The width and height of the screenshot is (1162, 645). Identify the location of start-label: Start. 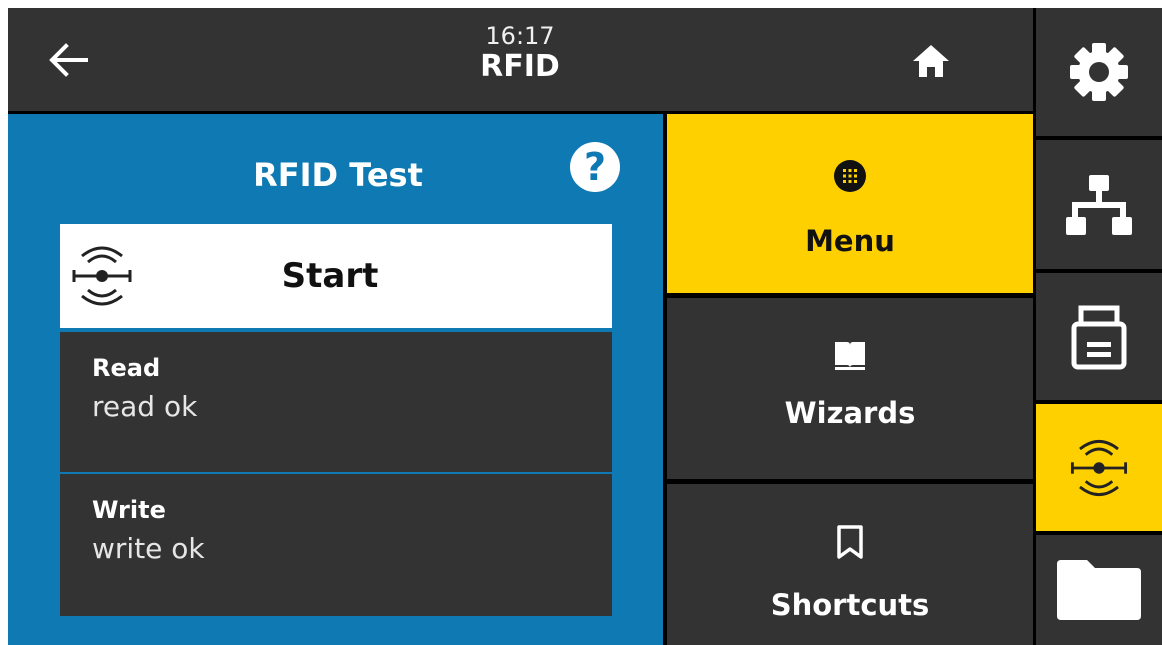
(330, 276).